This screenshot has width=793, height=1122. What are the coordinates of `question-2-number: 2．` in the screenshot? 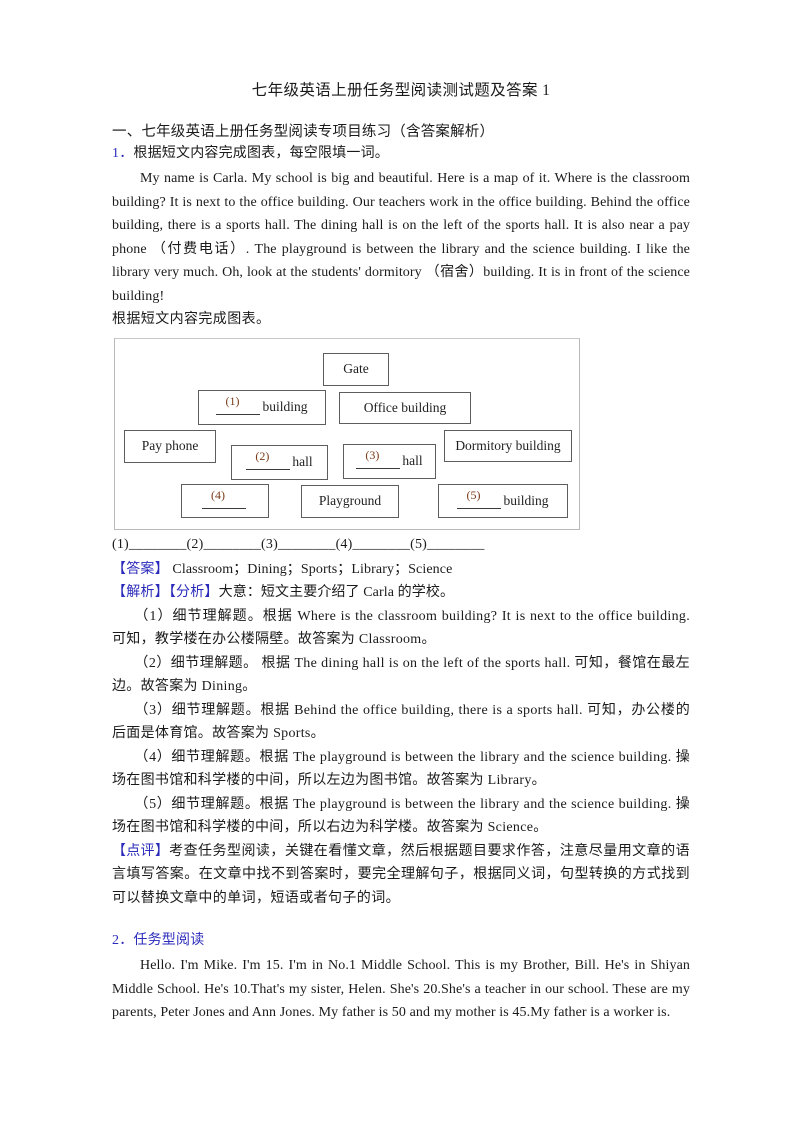 It's located at (123, 940).